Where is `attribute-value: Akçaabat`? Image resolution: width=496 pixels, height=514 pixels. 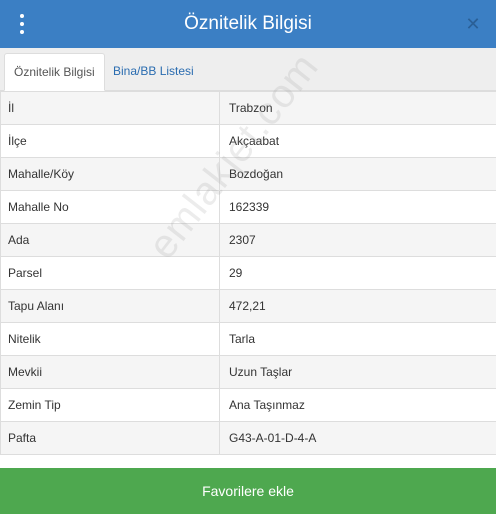 attribute-value: Akçaabat is located at coordinates (357, 141).